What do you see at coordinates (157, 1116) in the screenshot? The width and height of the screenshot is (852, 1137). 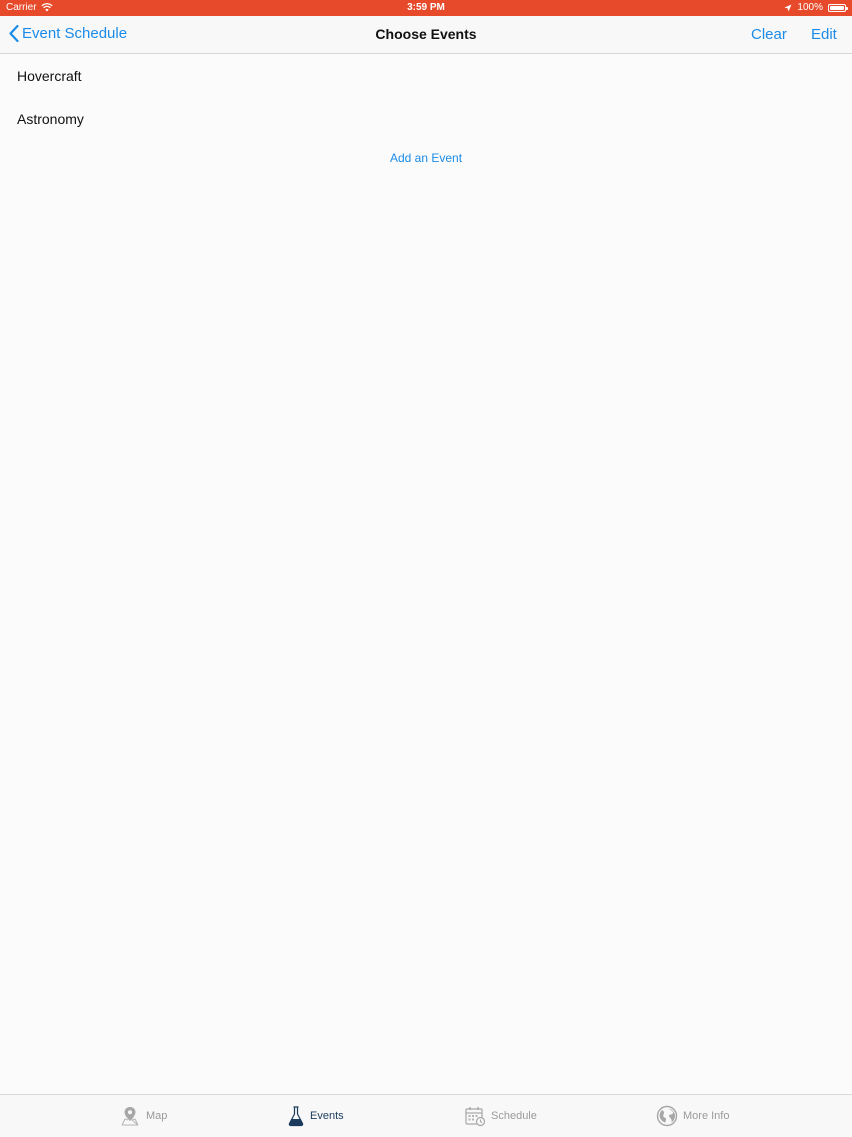 I see `tab-map-label: Map` at bounding box center [157, 1116].